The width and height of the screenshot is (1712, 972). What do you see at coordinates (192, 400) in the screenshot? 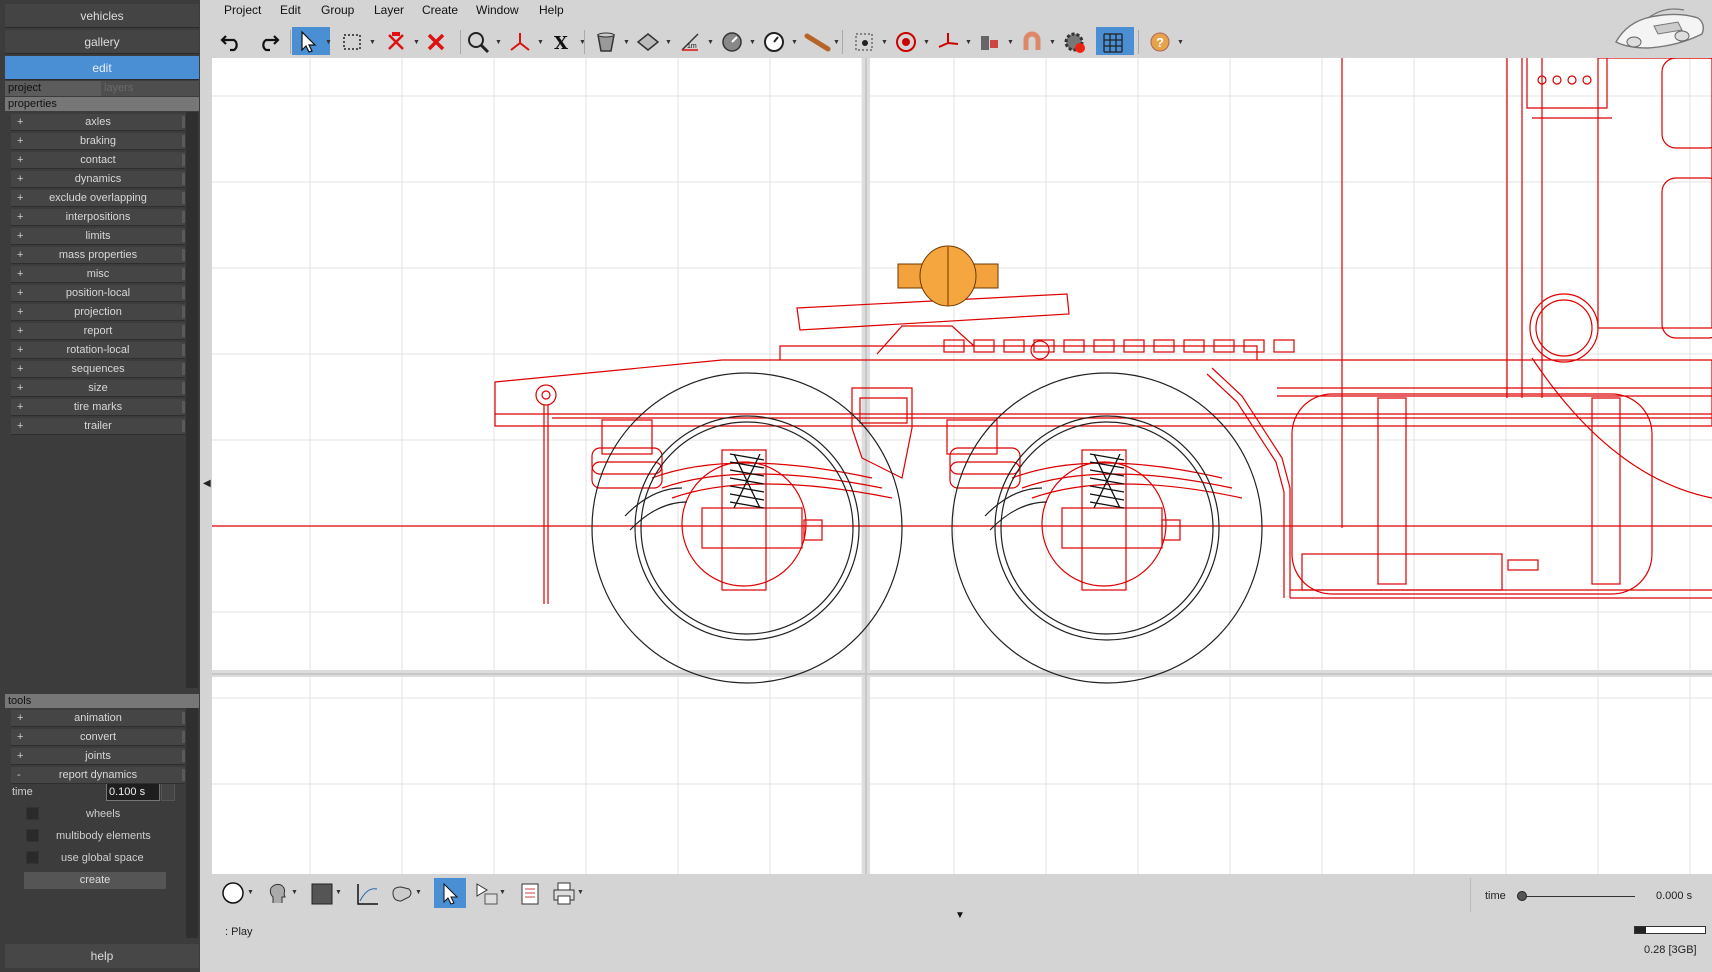
I see `properties-scrollbar` at bounding box center [192, 400].